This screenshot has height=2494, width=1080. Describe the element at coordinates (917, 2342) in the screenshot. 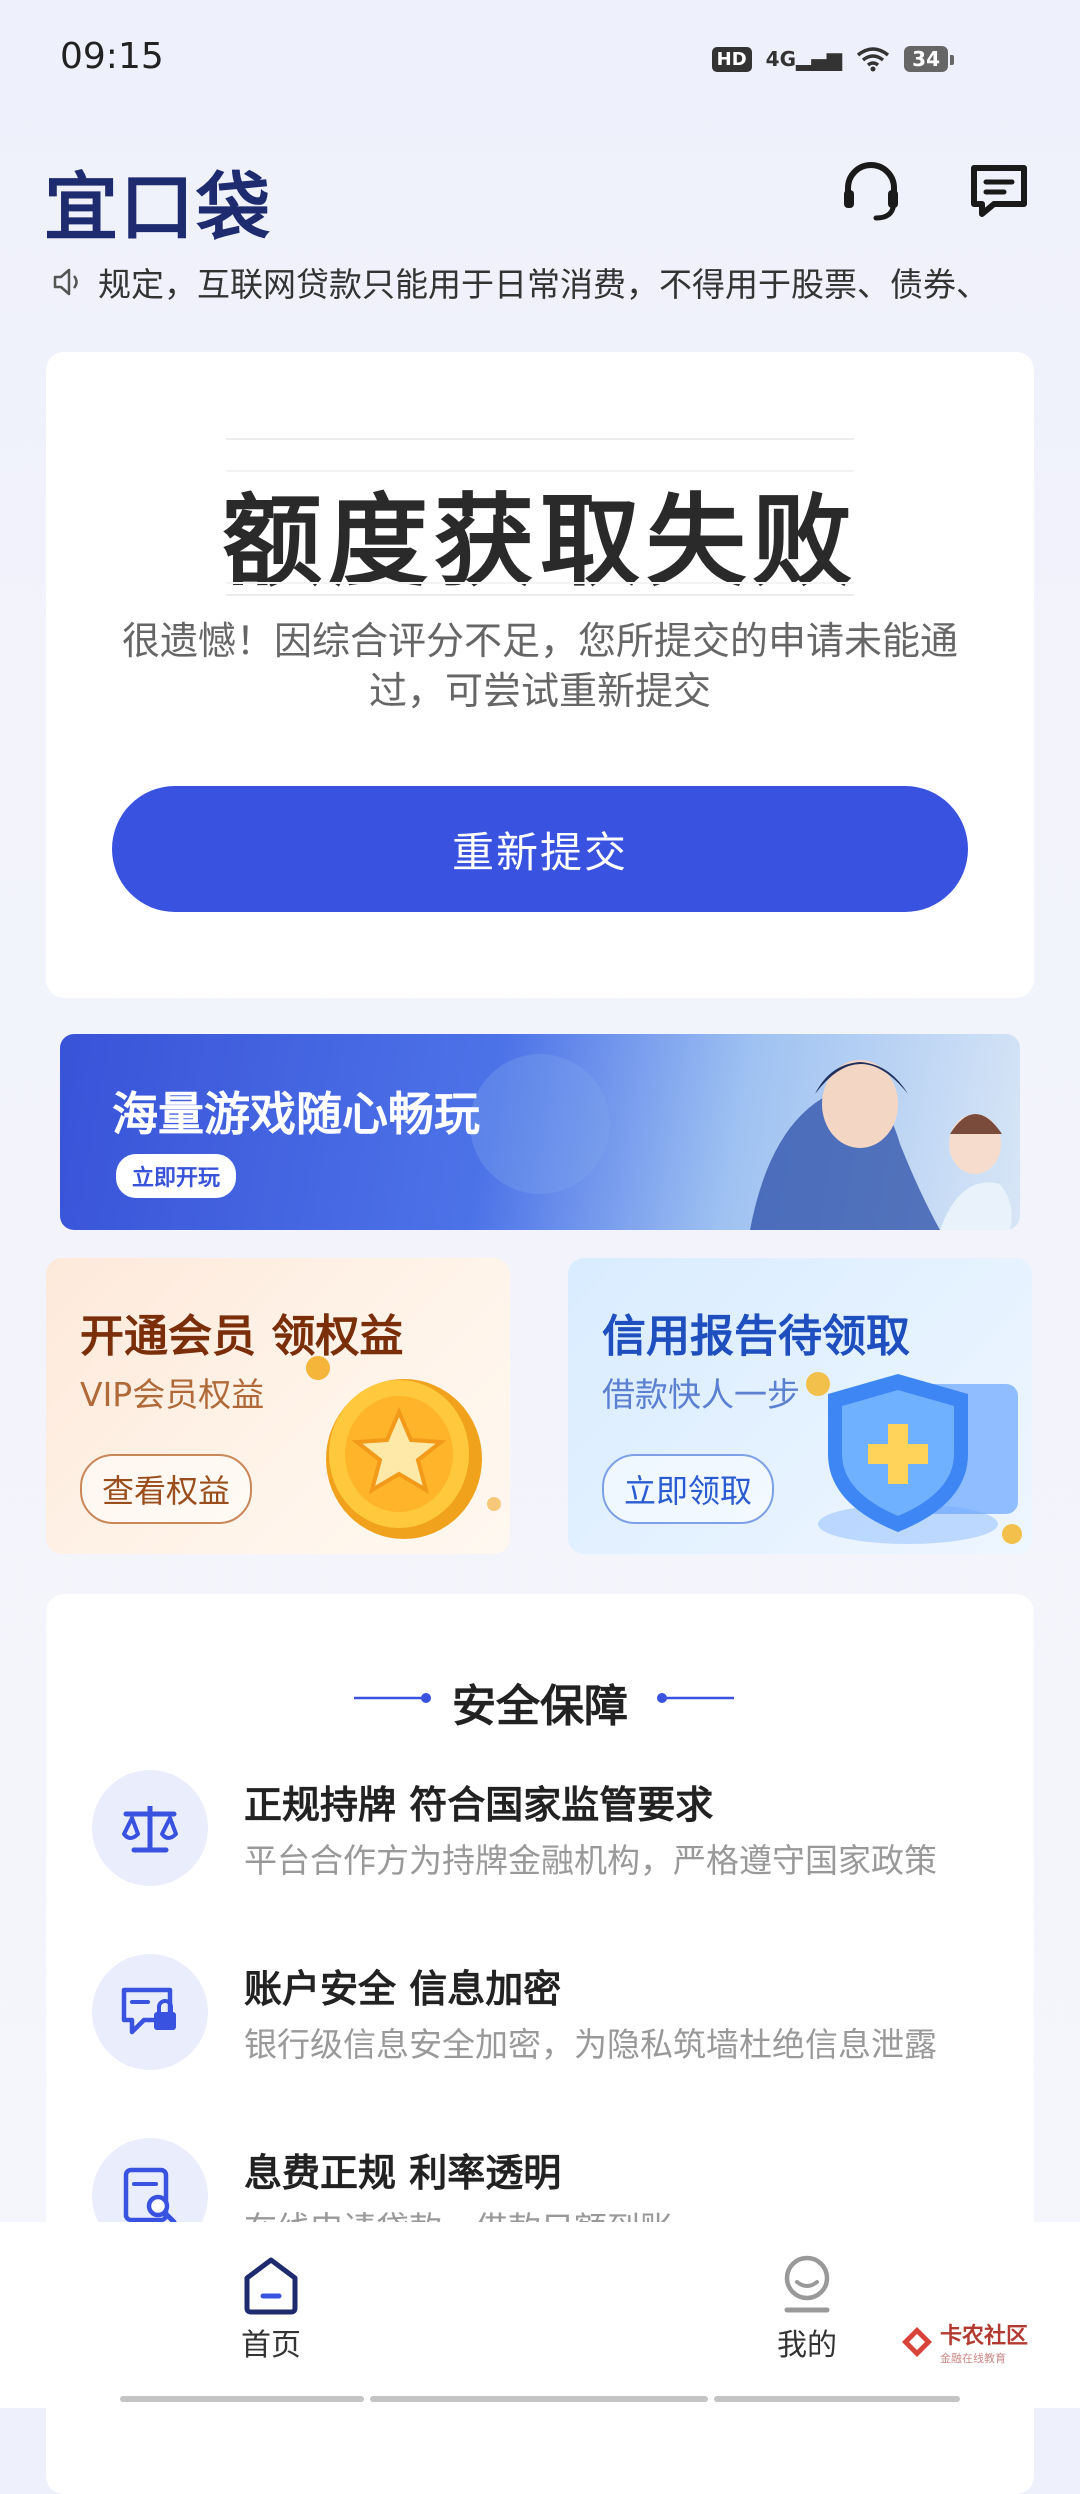

I see `watermark-logo-icon` at that location.